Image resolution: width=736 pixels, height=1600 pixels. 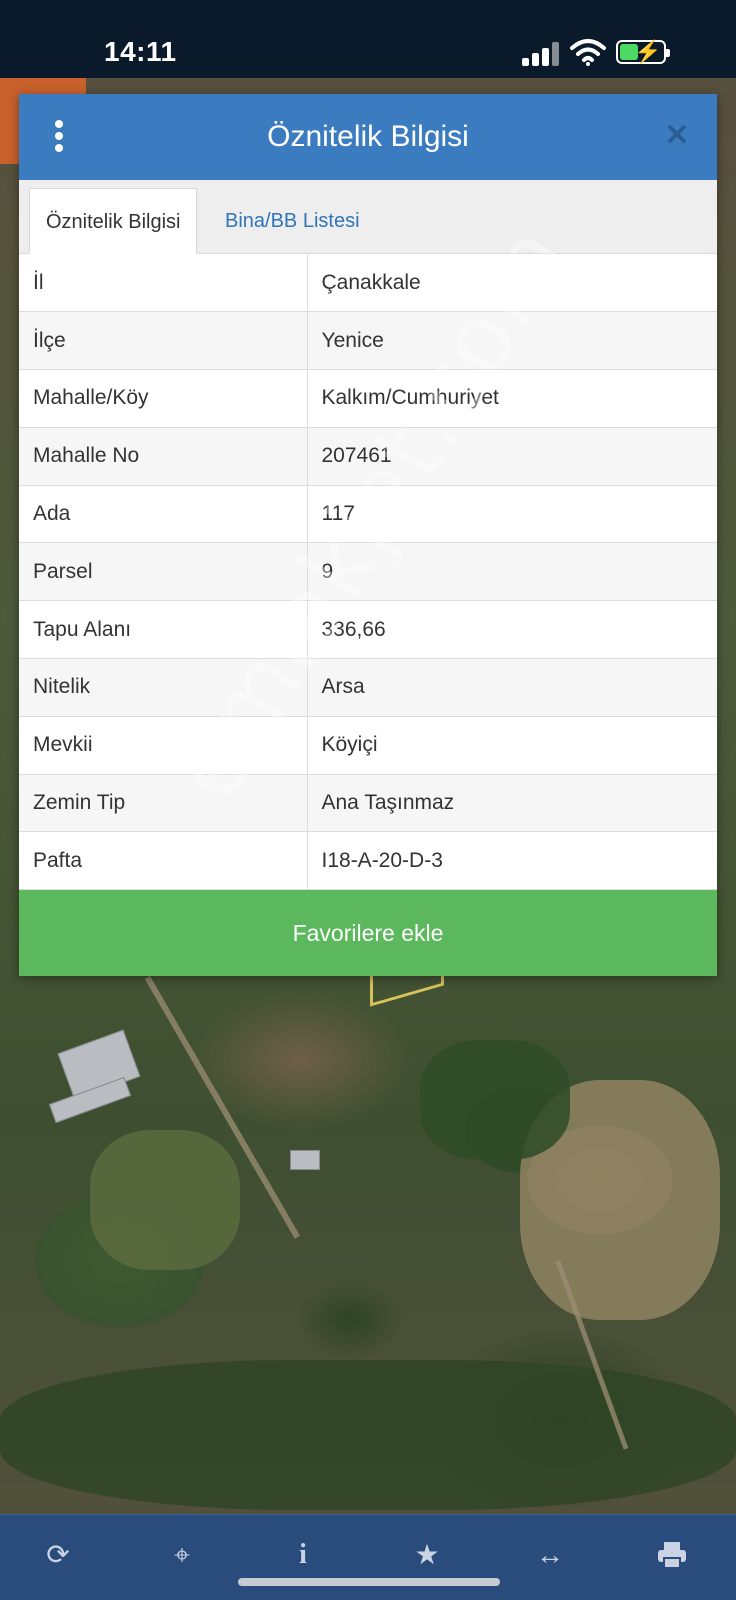 What do you see at coordinates (672, 1555) in the screenshot?
I see `print-icon` at bounding box center [672, 1555].